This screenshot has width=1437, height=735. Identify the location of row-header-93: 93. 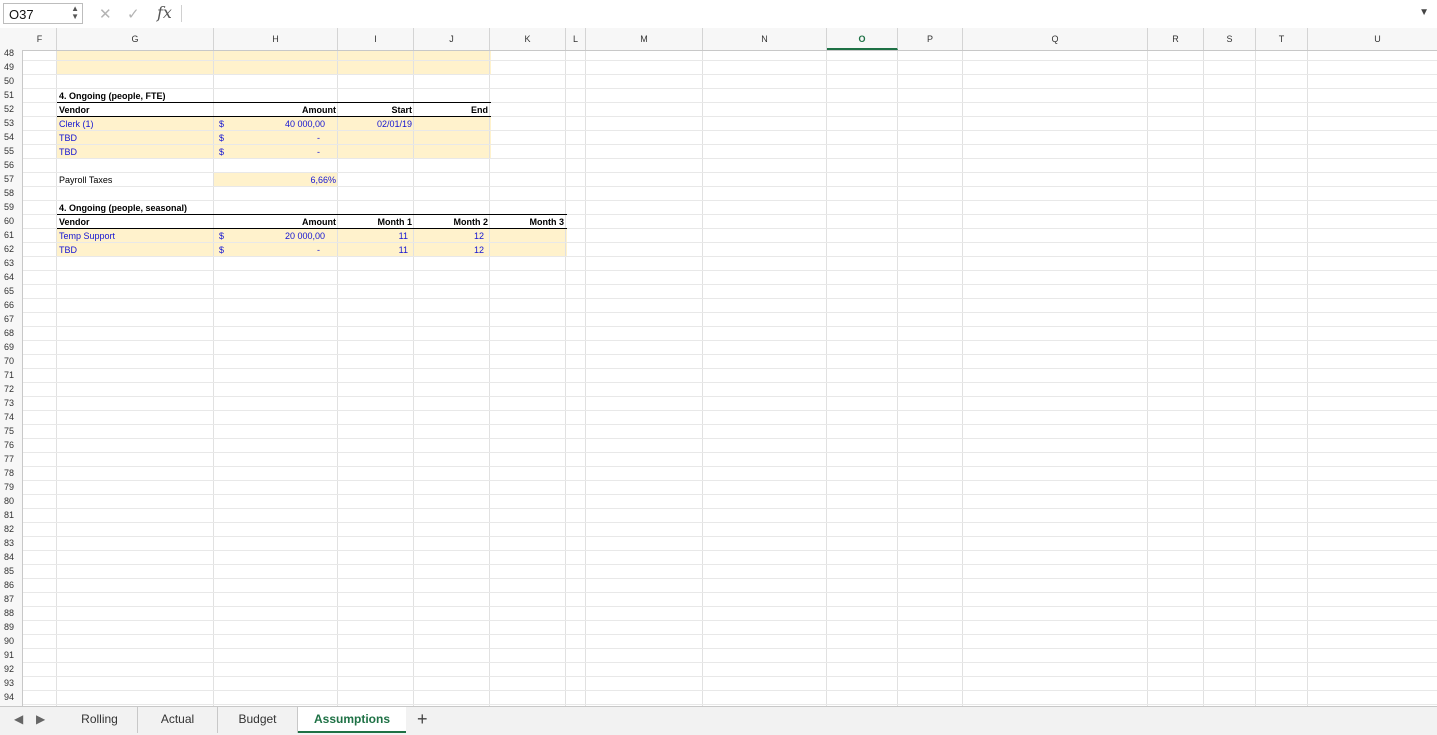
(11, 683).